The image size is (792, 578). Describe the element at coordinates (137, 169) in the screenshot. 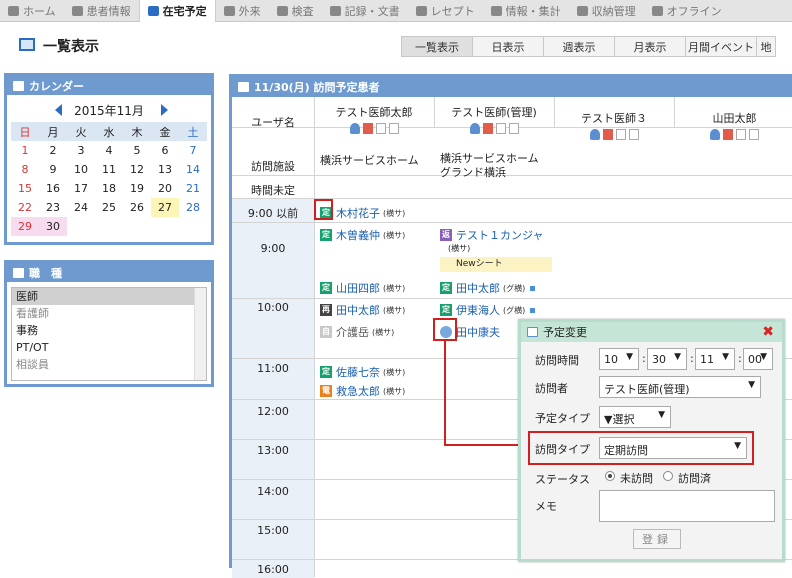

I see `calendar-day: 12` at that location.